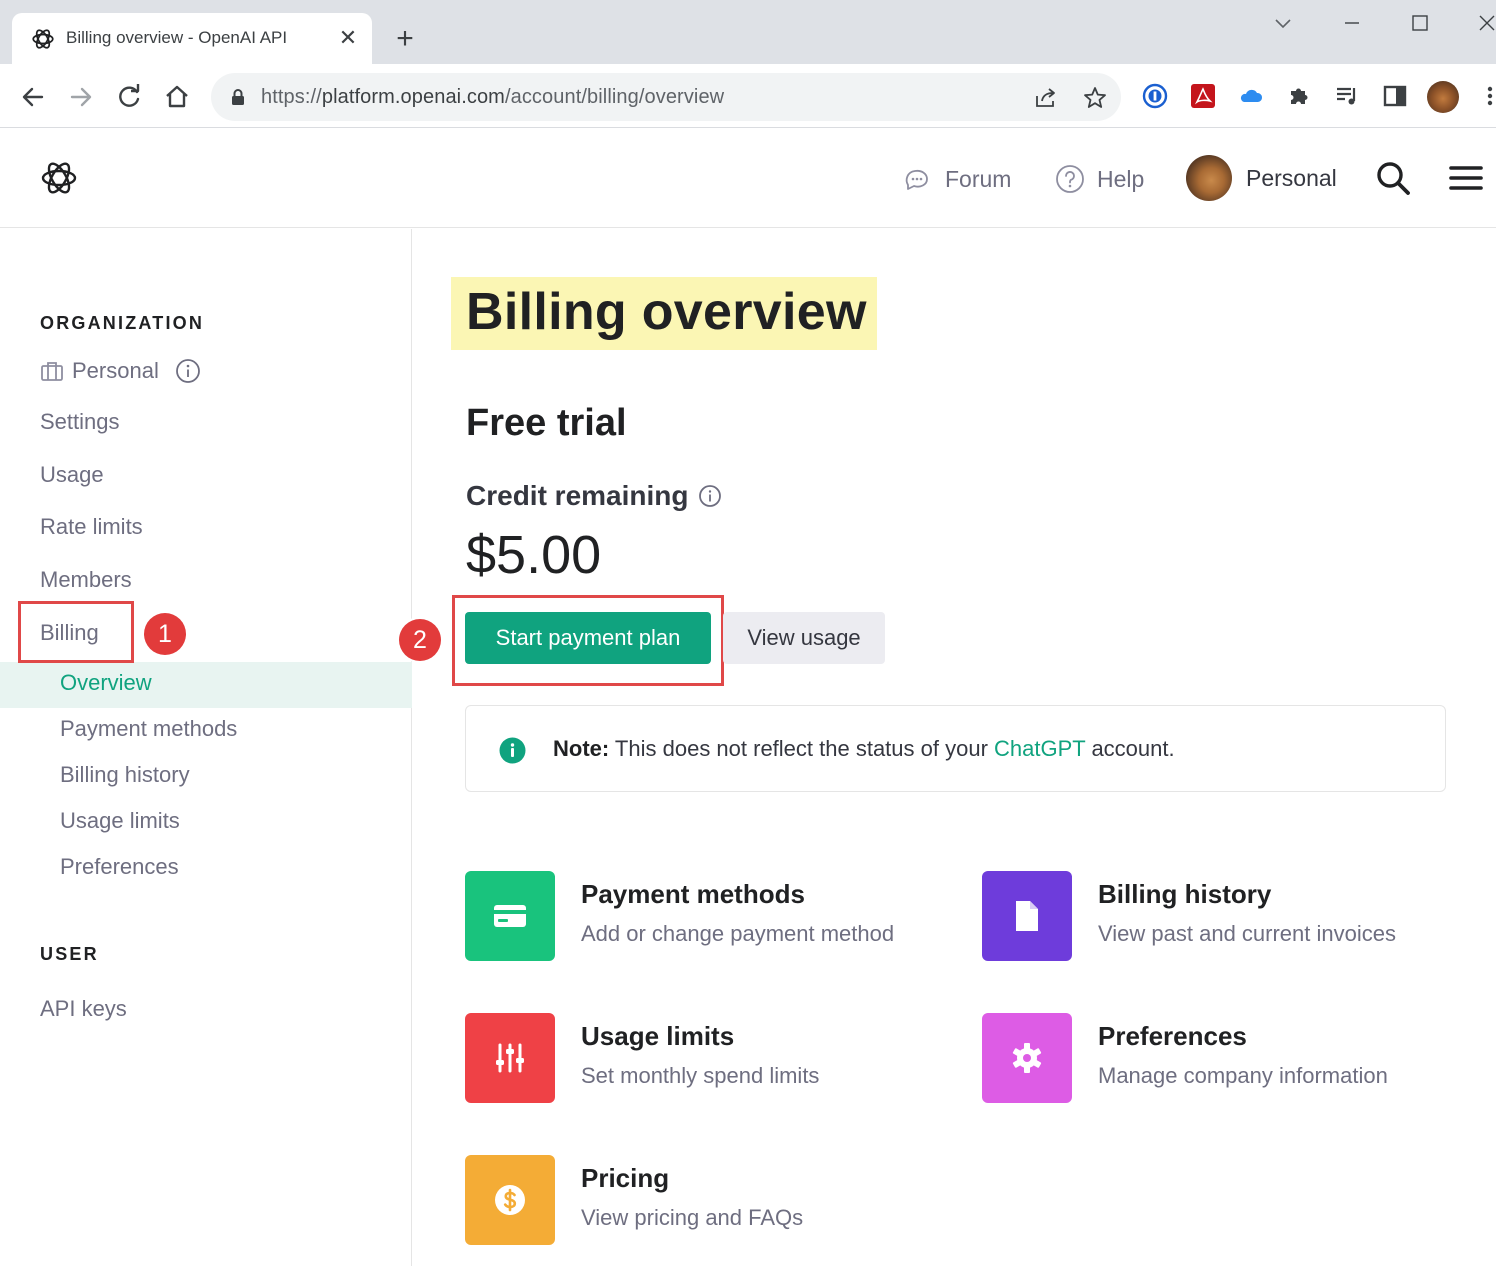 The width and height of the screenshot is (1496, 1266). What do you see at coordinates (1121, 178) in the screenshot?
I see `help-label: Help` at bounding box center [1121, 178].